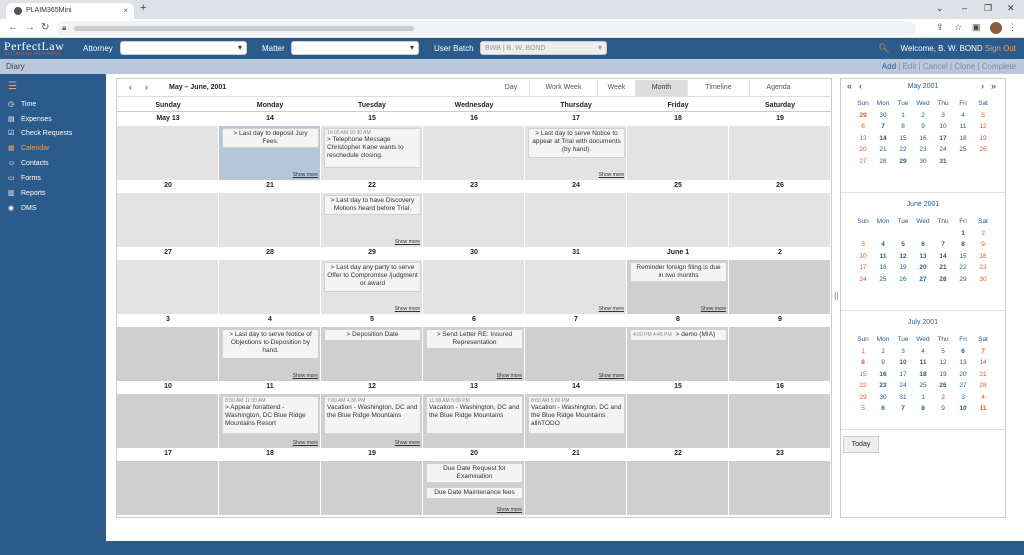 The height and width of the screenshot is (555, 1024). Describe the element at coordinates (168, 186) in the screenshot. I see `day-number: 20` at that location.